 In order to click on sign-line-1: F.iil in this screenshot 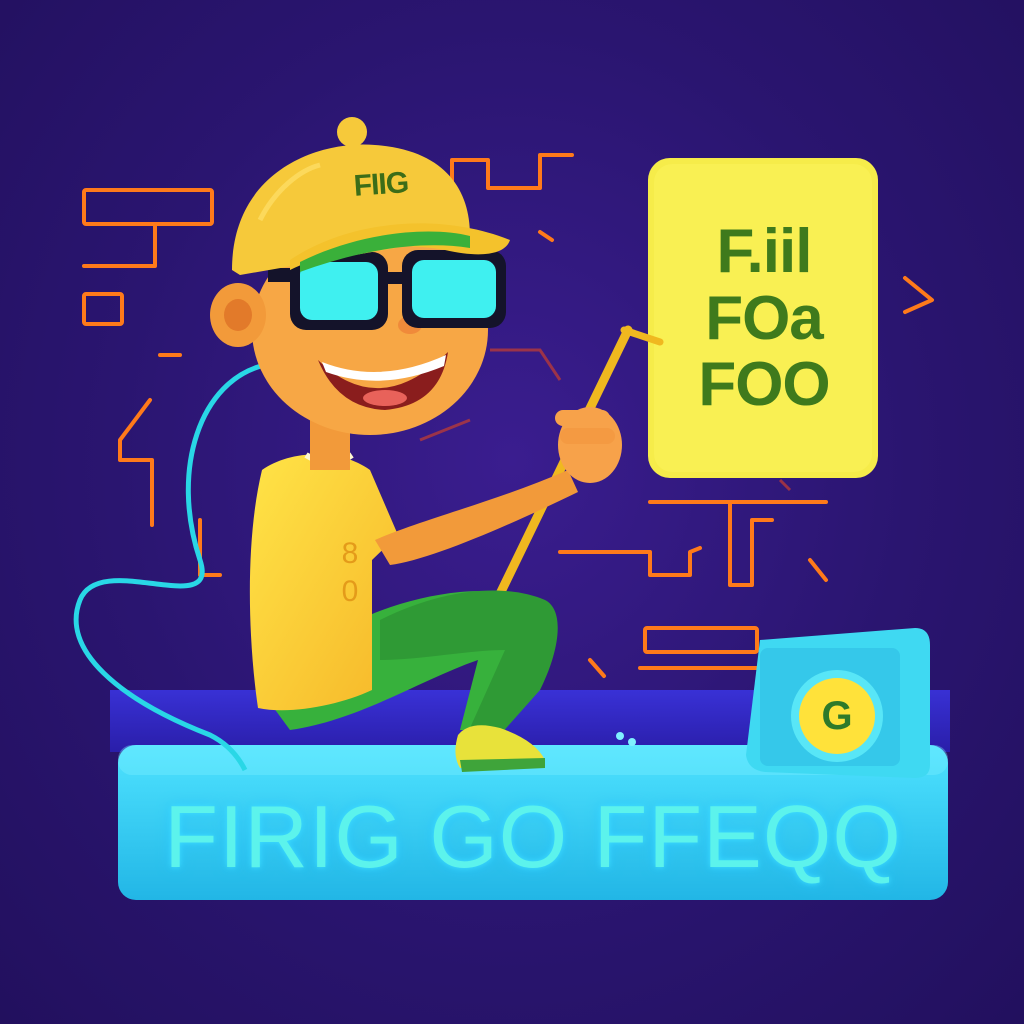, I will do `click(764, 251)`.